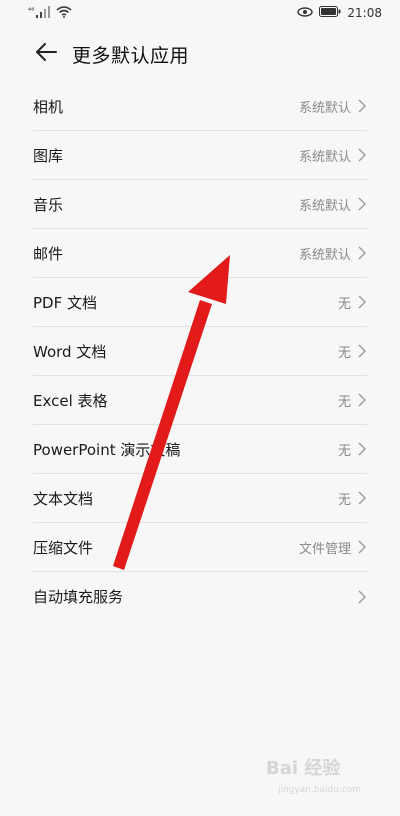 Image resolution: width=400 pixels, height=816 pixels. Describe the element at coordinates (48, 106) in the screenshot. I see `list-item-label: 相机` at that location.